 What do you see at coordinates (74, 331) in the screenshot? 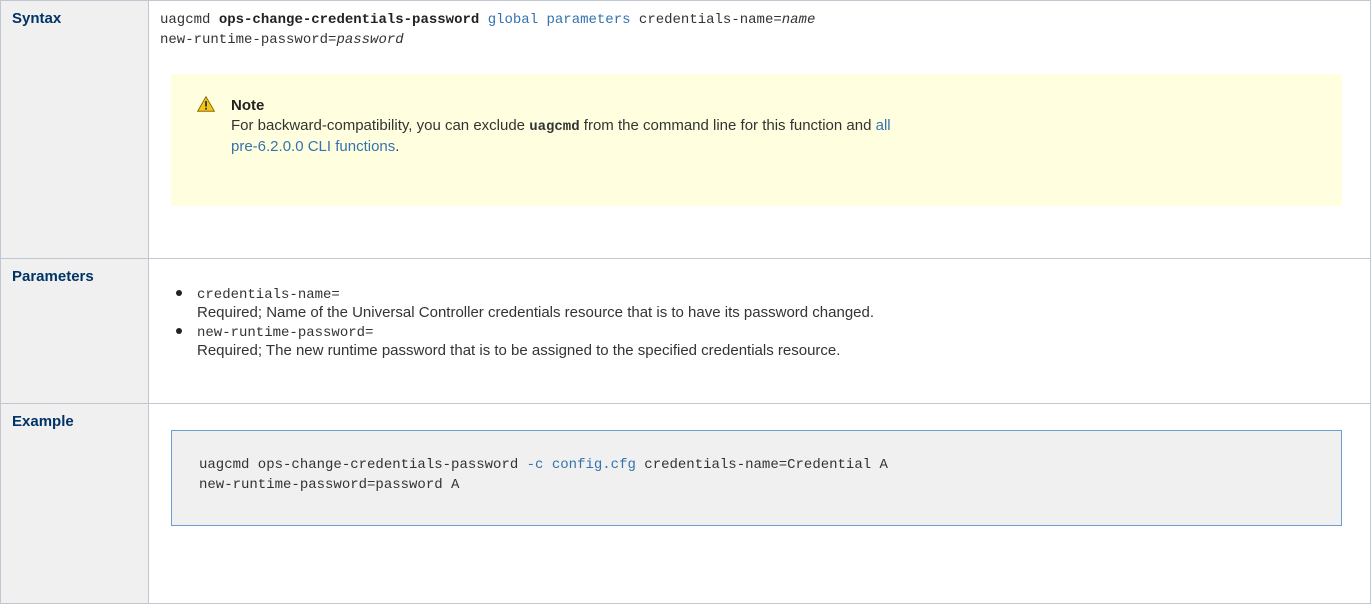
I see `parameters-header: Parameters` at bounding box center [74, 331].